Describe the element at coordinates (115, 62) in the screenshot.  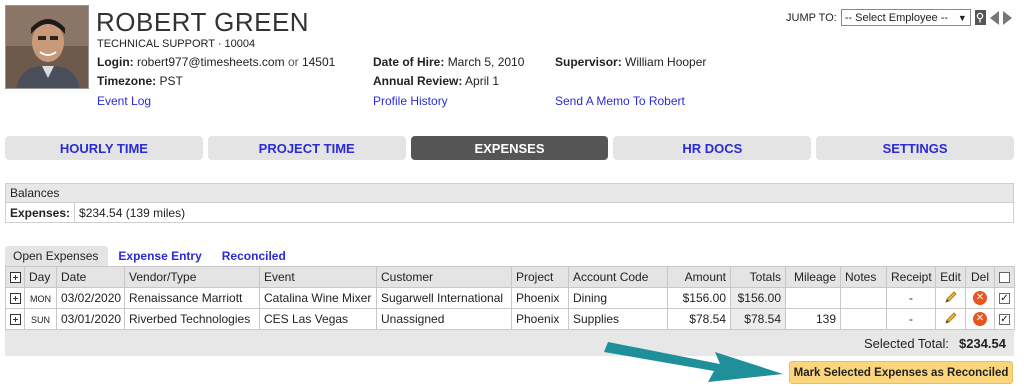
I see `login-label: Login:` at that location.